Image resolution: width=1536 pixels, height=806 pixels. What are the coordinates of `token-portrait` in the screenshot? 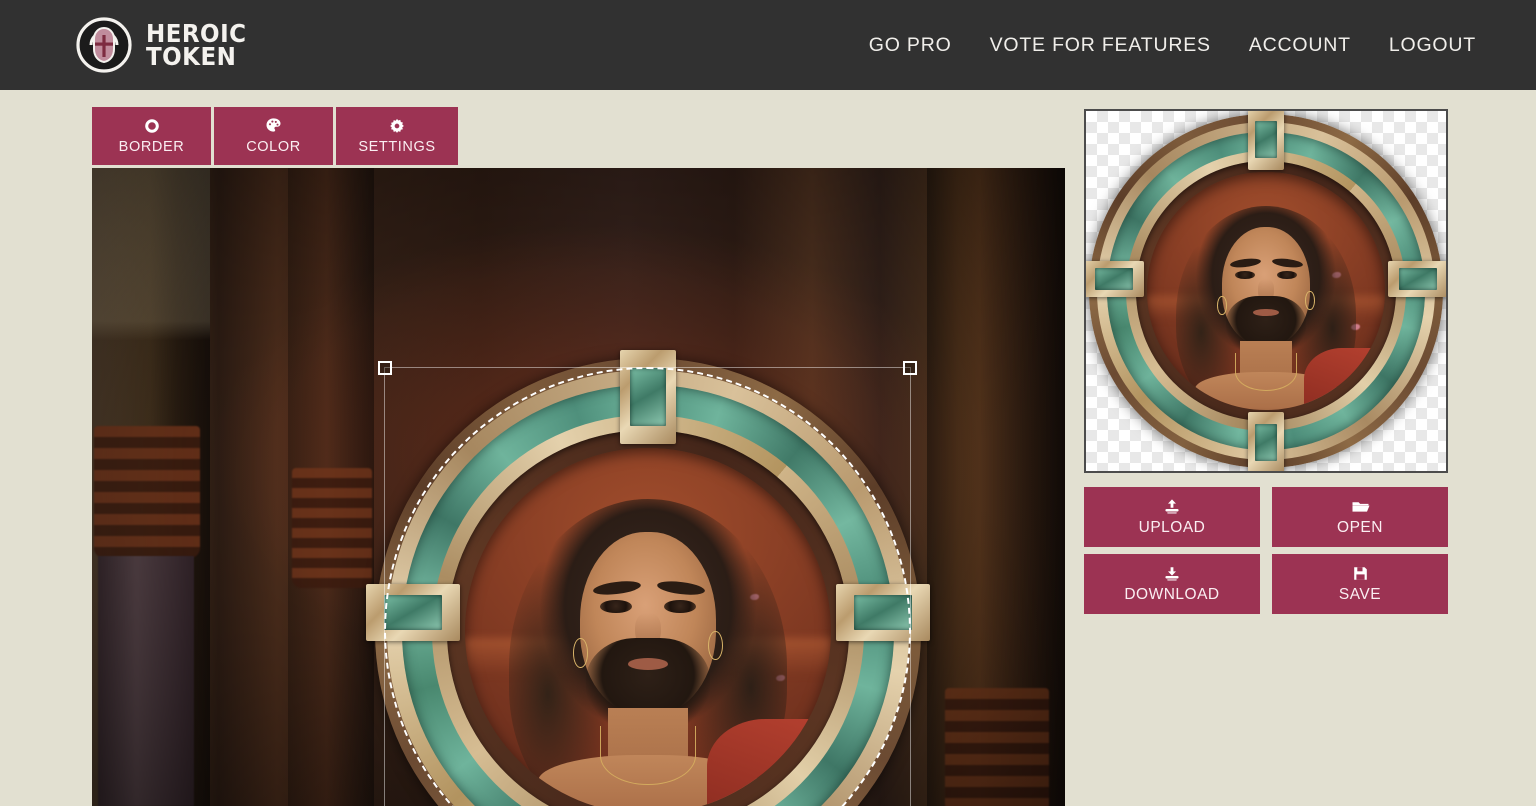 It's located at (648, 627).